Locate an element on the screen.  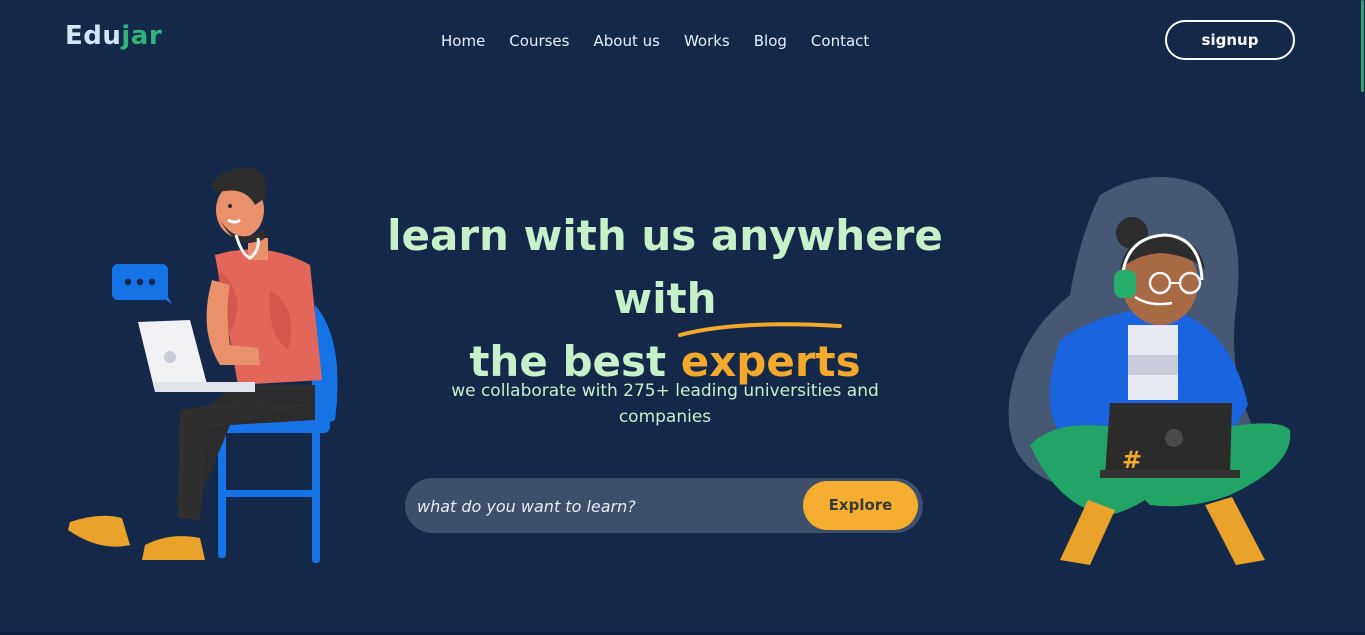
logo-text-jar: jar is located at coordinates (142, 36).